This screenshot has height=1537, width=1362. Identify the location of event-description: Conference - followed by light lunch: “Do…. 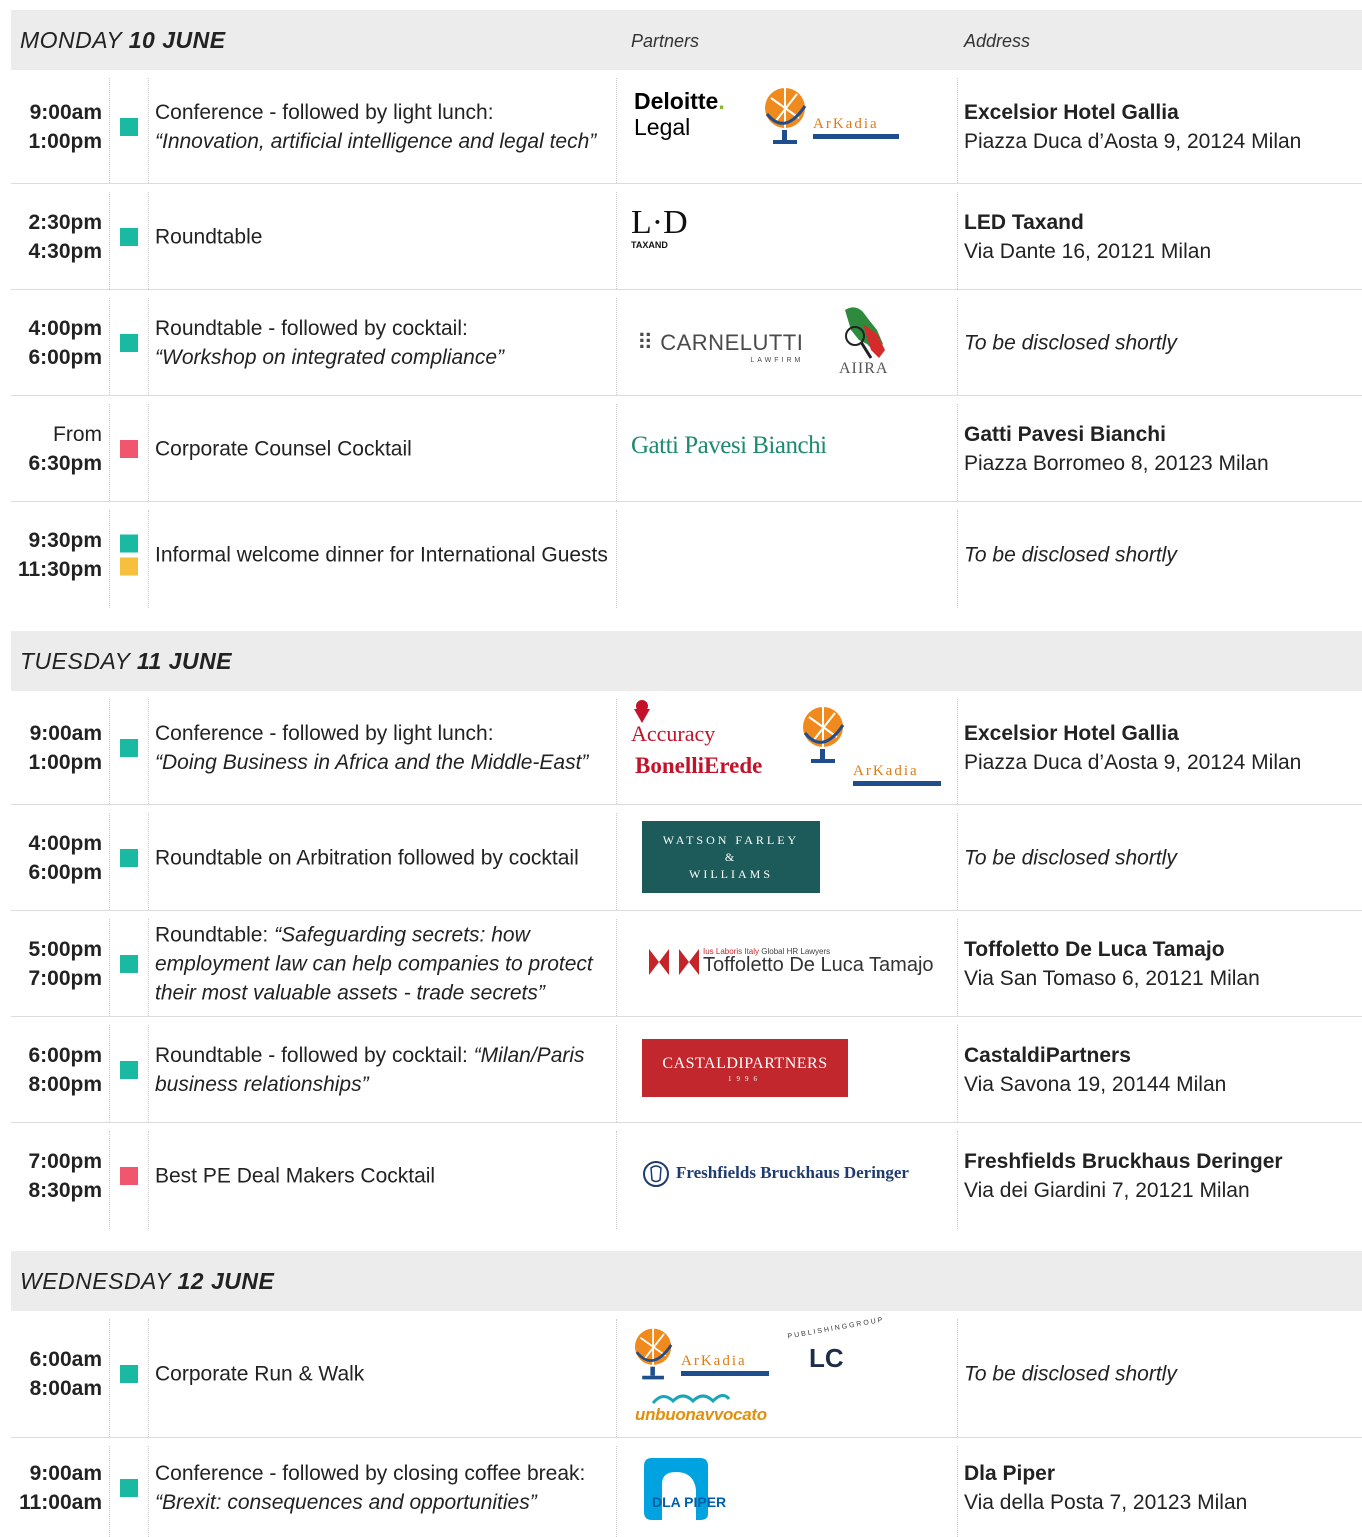
(372, 747).